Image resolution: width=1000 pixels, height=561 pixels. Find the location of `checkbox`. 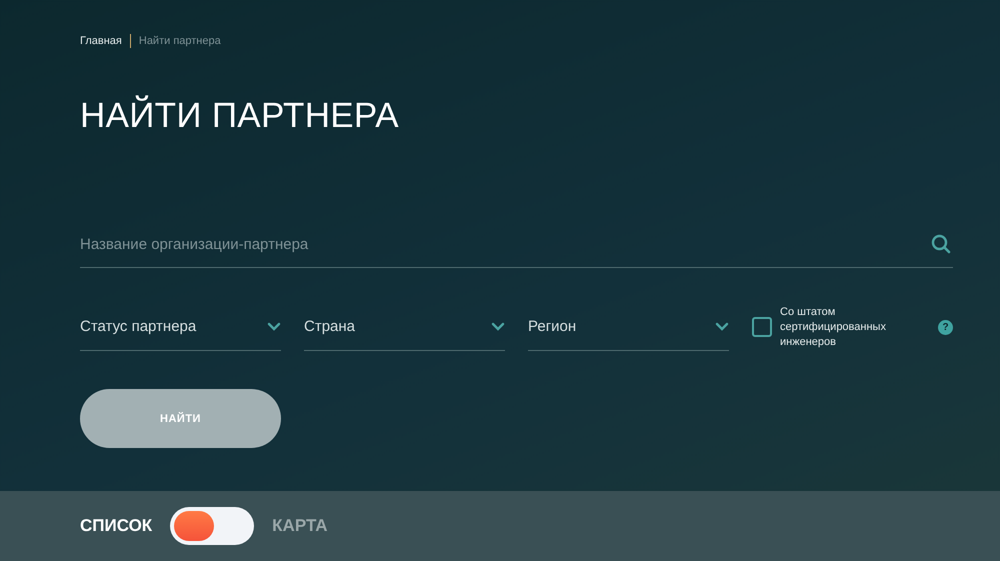

checkbox is located at coordinates (762, 327).